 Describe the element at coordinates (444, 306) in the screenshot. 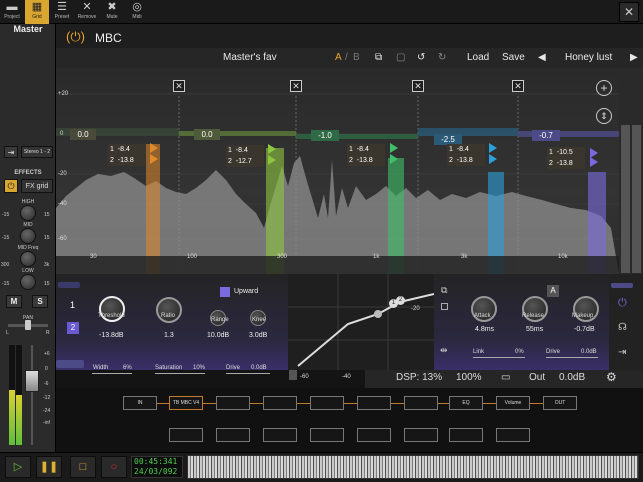

I see `band-checkbox` at that location.